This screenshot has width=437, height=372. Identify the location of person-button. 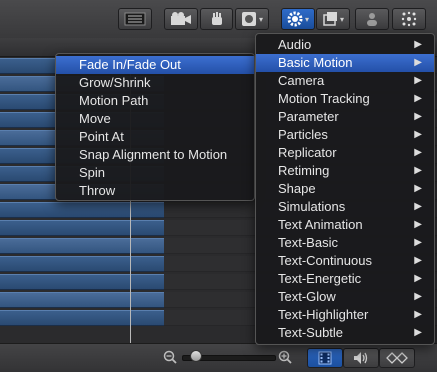
(372, 19).